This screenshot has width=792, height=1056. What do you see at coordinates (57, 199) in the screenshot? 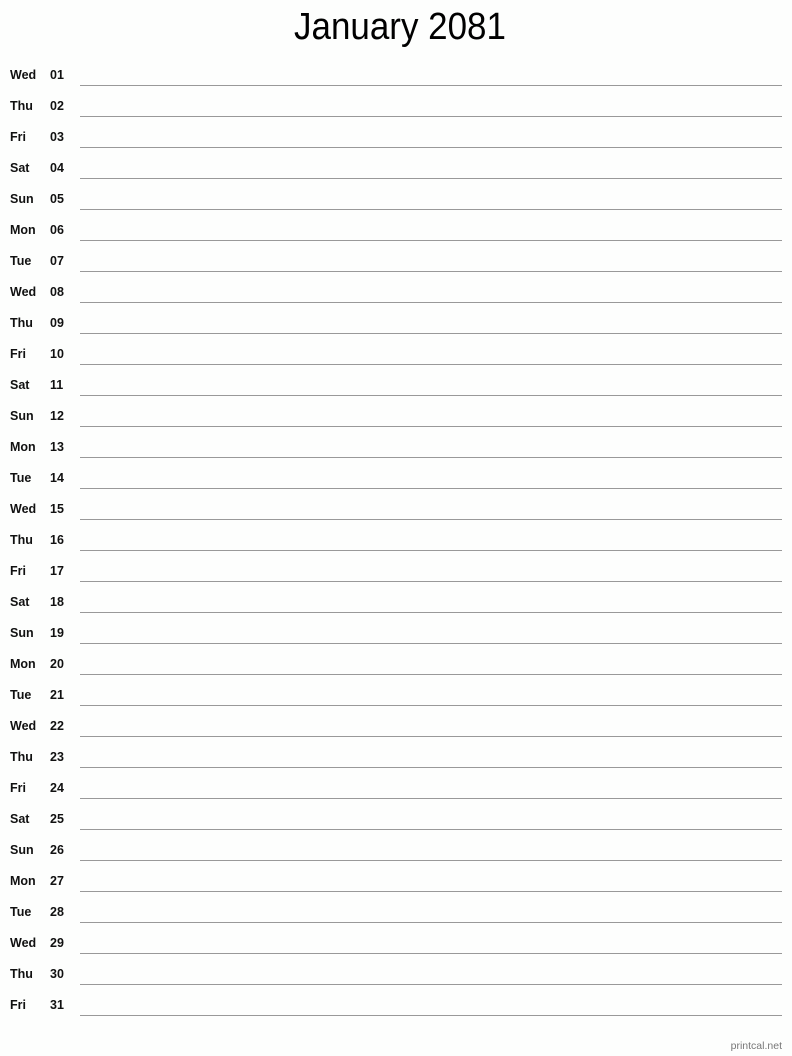
I see `day-number: 05` at bounding box center [57, 199].